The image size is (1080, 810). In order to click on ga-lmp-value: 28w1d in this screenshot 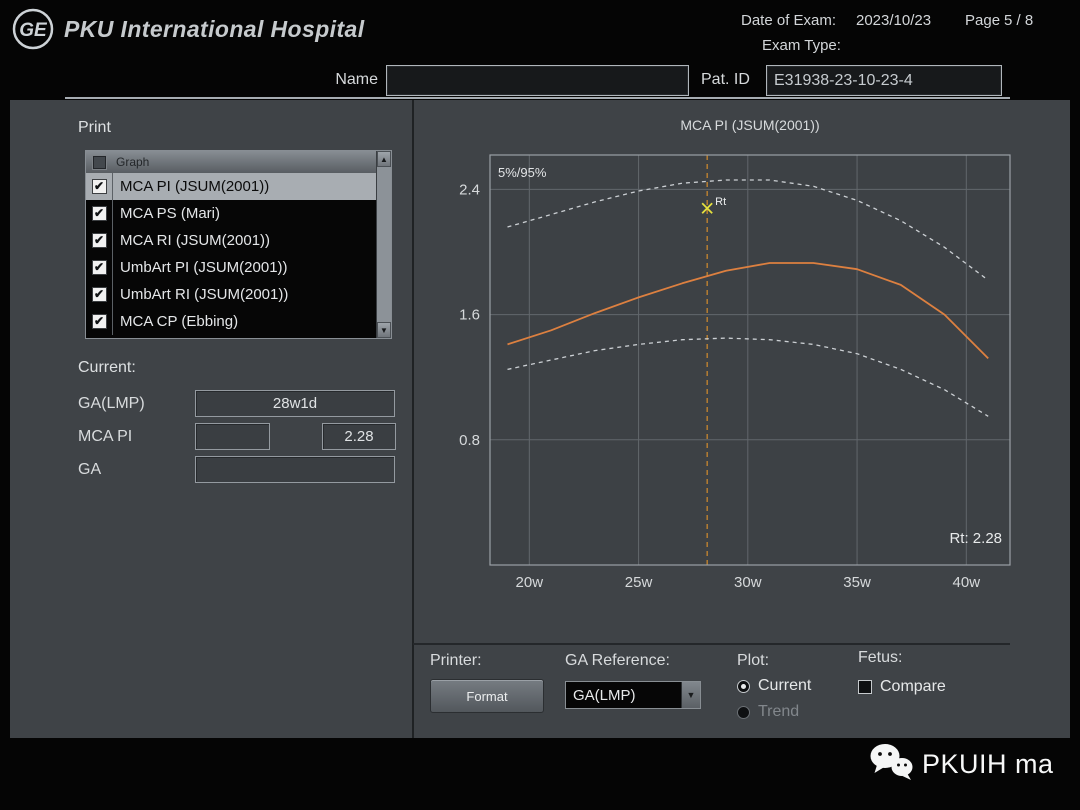, I will do `click(295, 403)`.